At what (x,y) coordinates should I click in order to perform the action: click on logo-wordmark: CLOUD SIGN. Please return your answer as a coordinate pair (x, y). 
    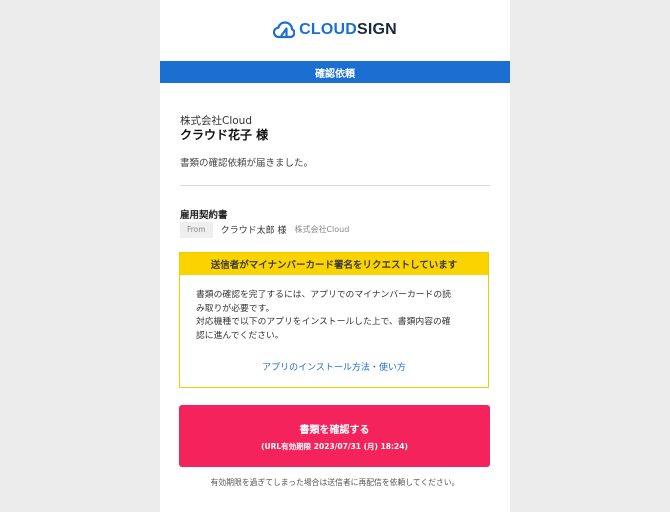
    Looking at the image, I should click on (348, 30).